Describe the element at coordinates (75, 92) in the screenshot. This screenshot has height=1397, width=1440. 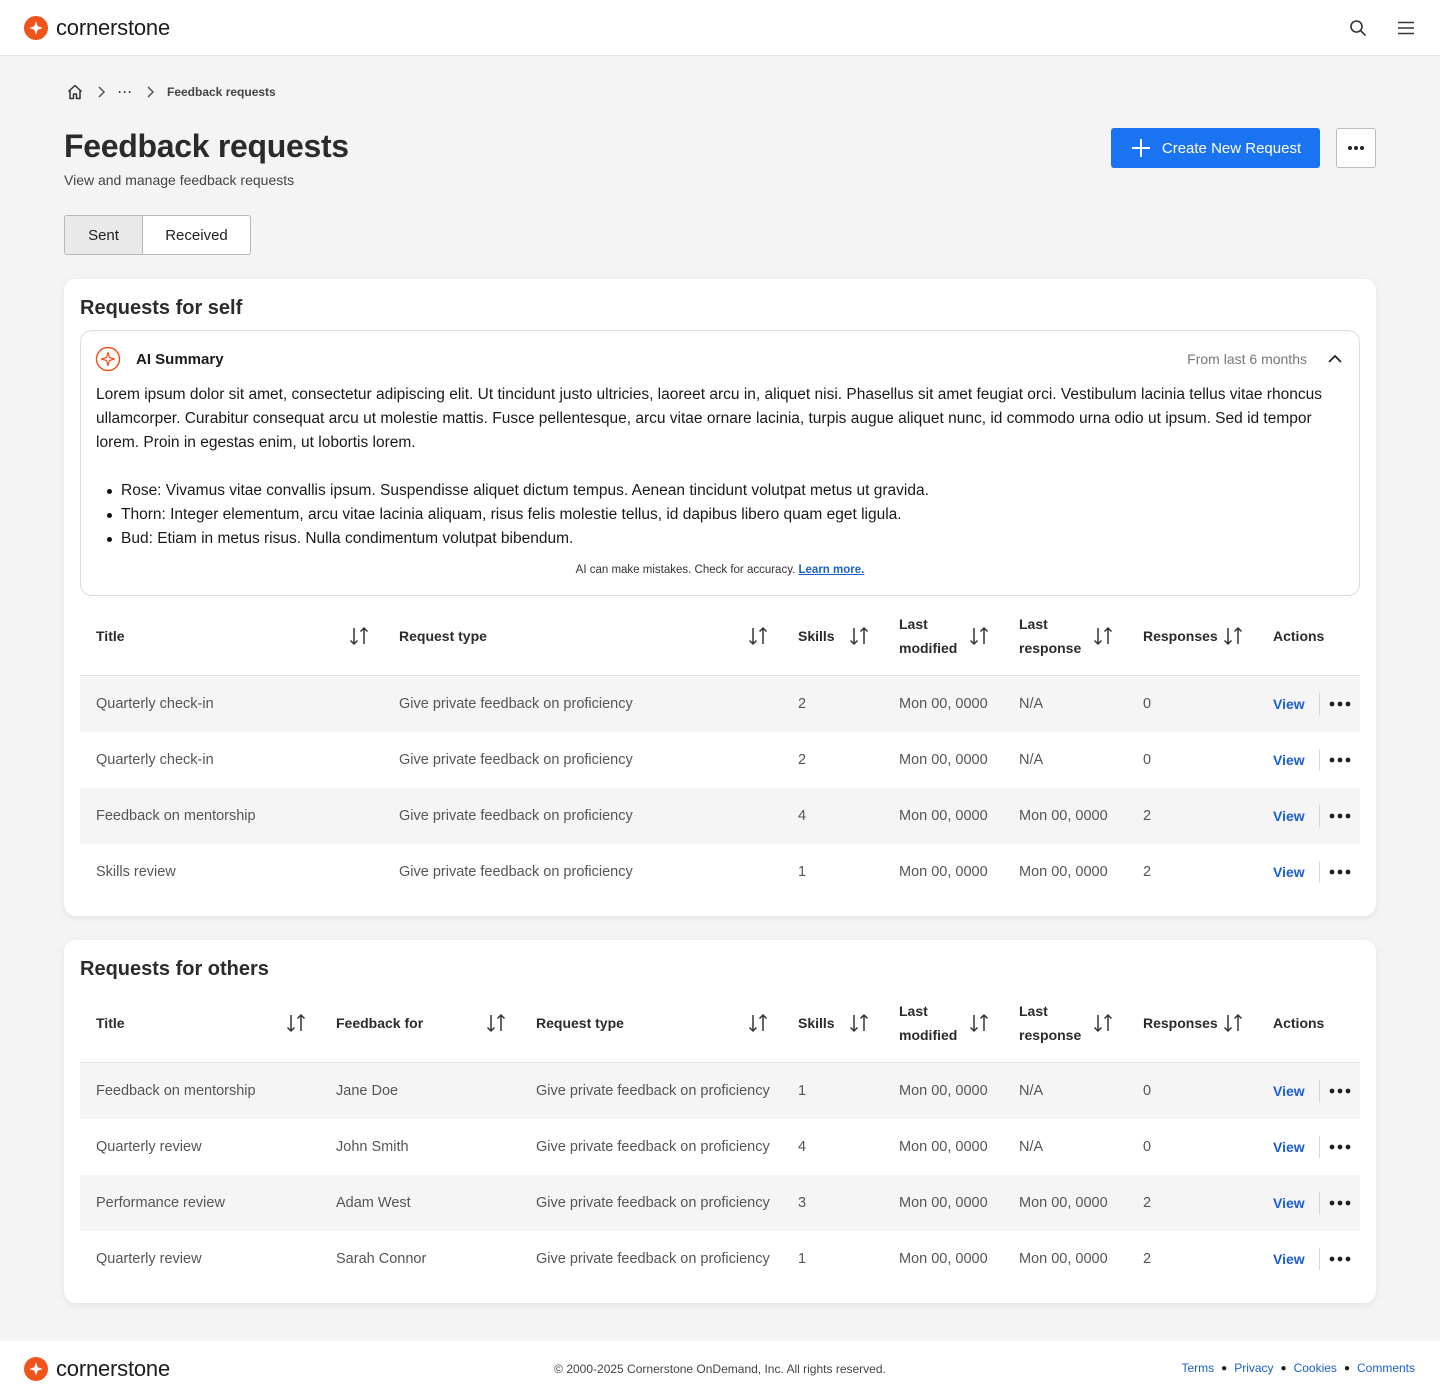
I see `home-icon` at that location.